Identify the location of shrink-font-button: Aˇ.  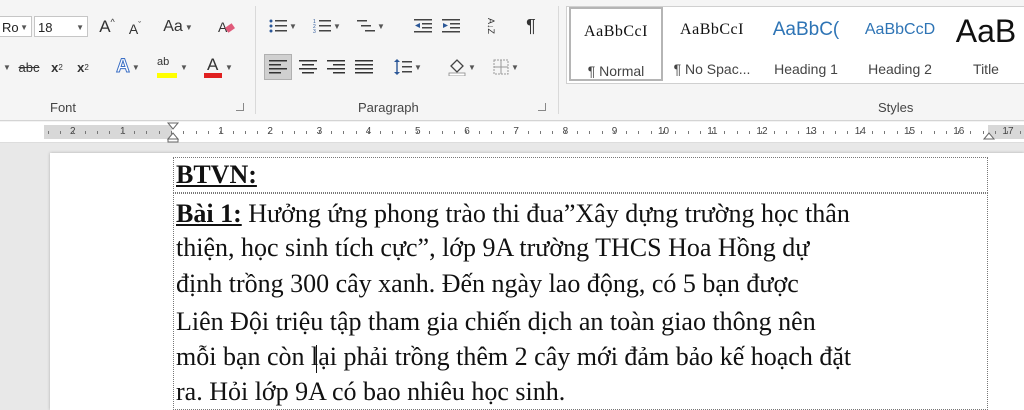
(135, 29).